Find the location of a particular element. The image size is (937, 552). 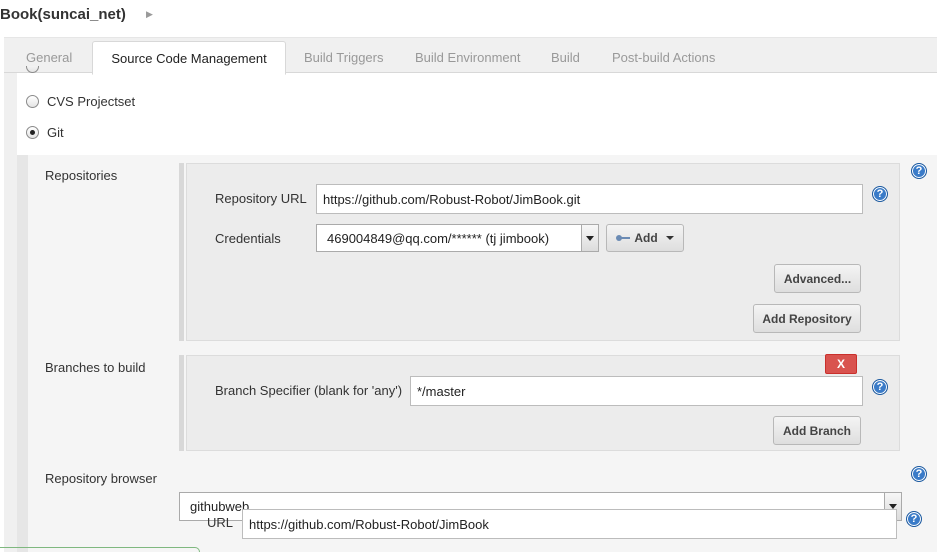

scm-option-cvs-projectset: CVS Projectset is located at coordinates (80, 101).